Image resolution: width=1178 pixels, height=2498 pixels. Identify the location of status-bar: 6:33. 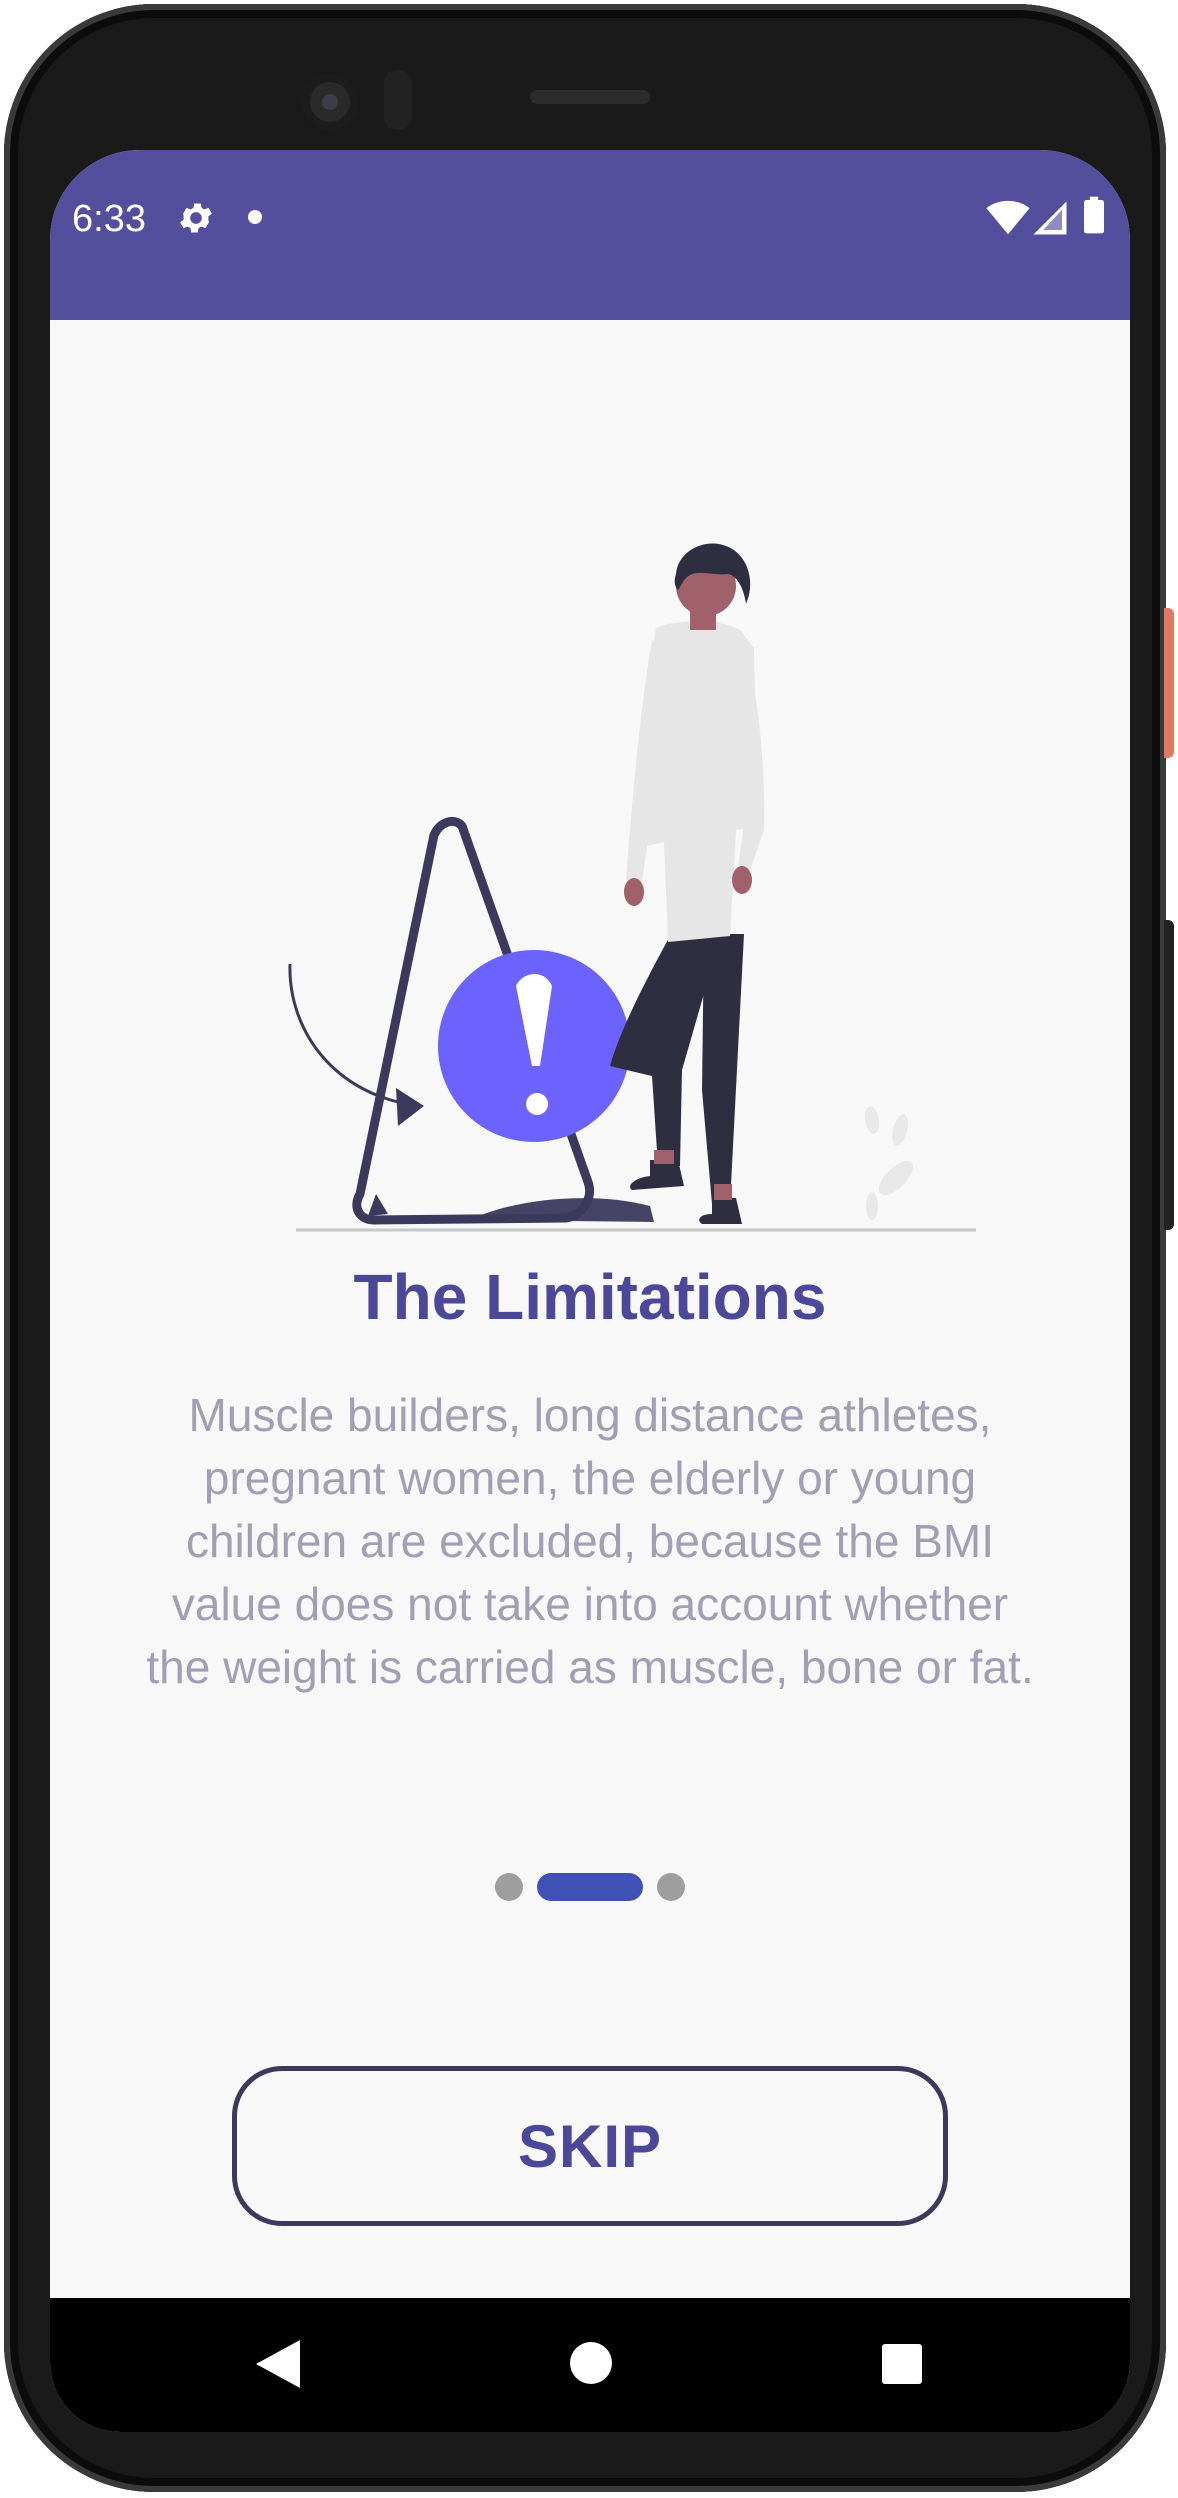
(590, 235).